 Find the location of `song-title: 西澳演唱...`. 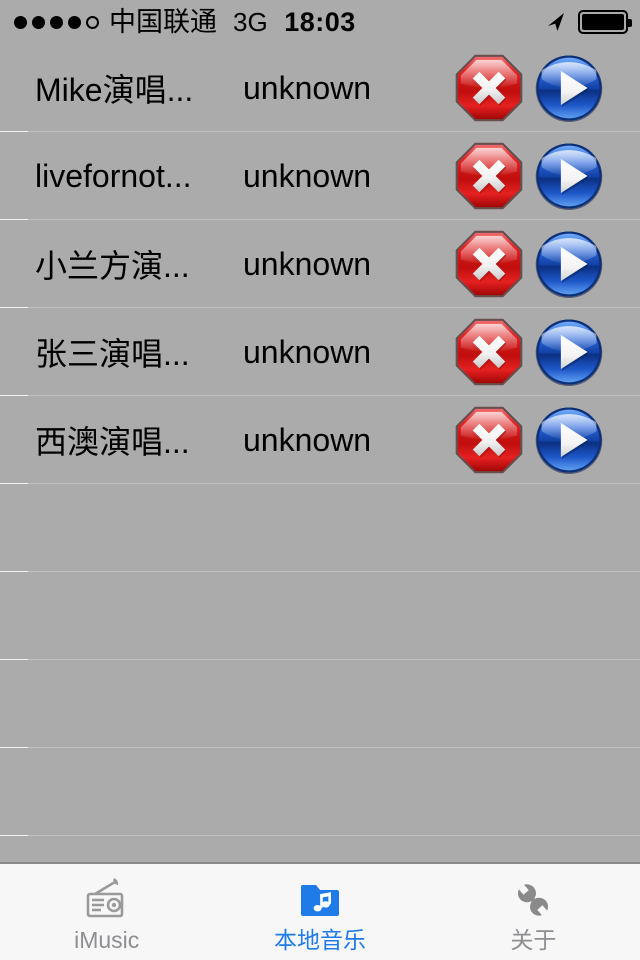

song-title: 西澳演唱... is located at coordinates (112, 442).